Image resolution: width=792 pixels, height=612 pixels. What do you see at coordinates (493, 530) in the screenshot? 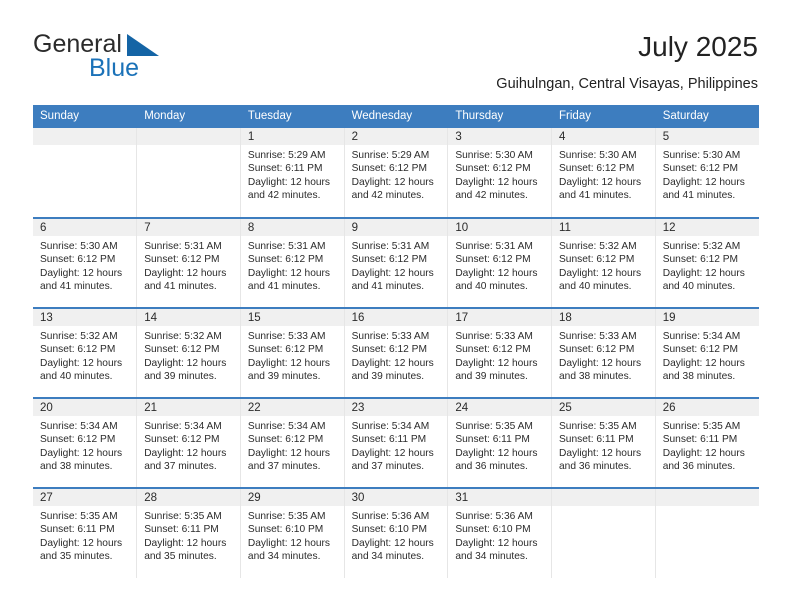
I see `sunset-text: Sunset: 6:10 PM` at bounding box center [493, 530].